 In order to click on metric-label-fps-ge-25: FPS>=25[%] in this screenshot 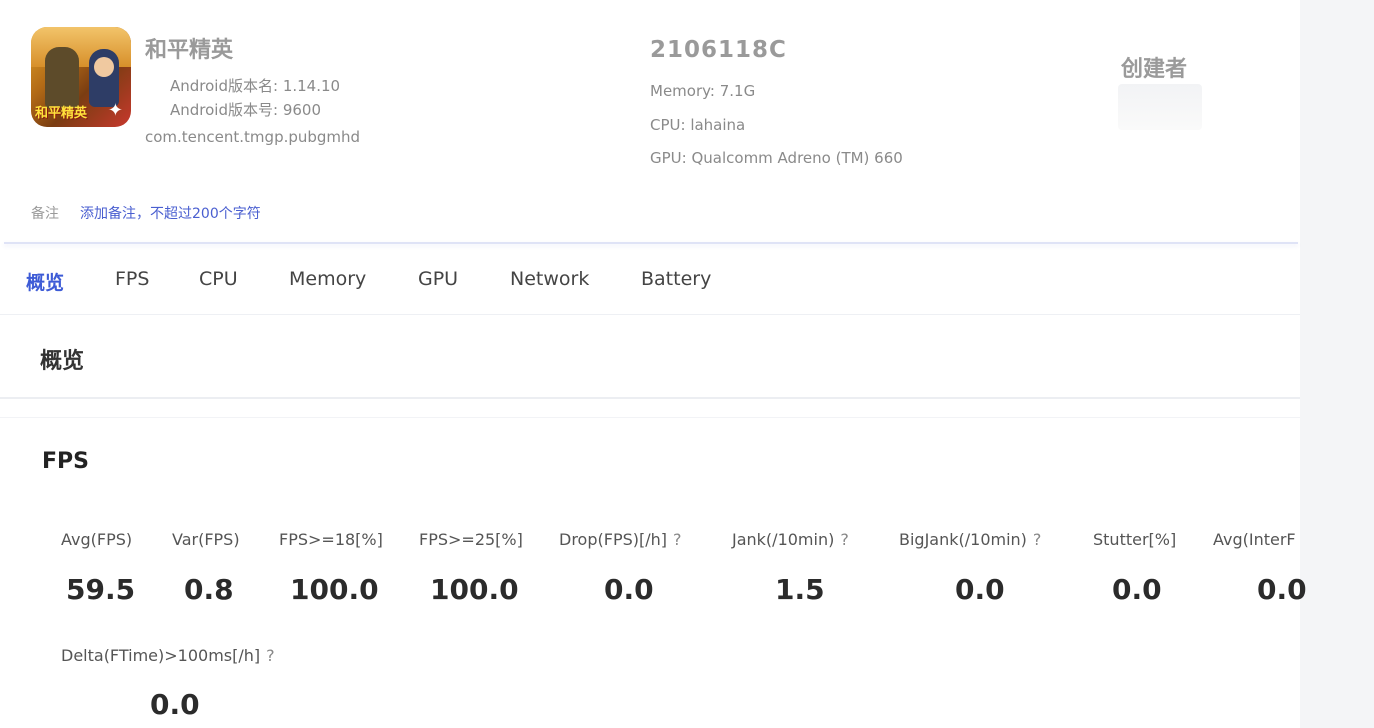, I will do `click(471, 539)`.